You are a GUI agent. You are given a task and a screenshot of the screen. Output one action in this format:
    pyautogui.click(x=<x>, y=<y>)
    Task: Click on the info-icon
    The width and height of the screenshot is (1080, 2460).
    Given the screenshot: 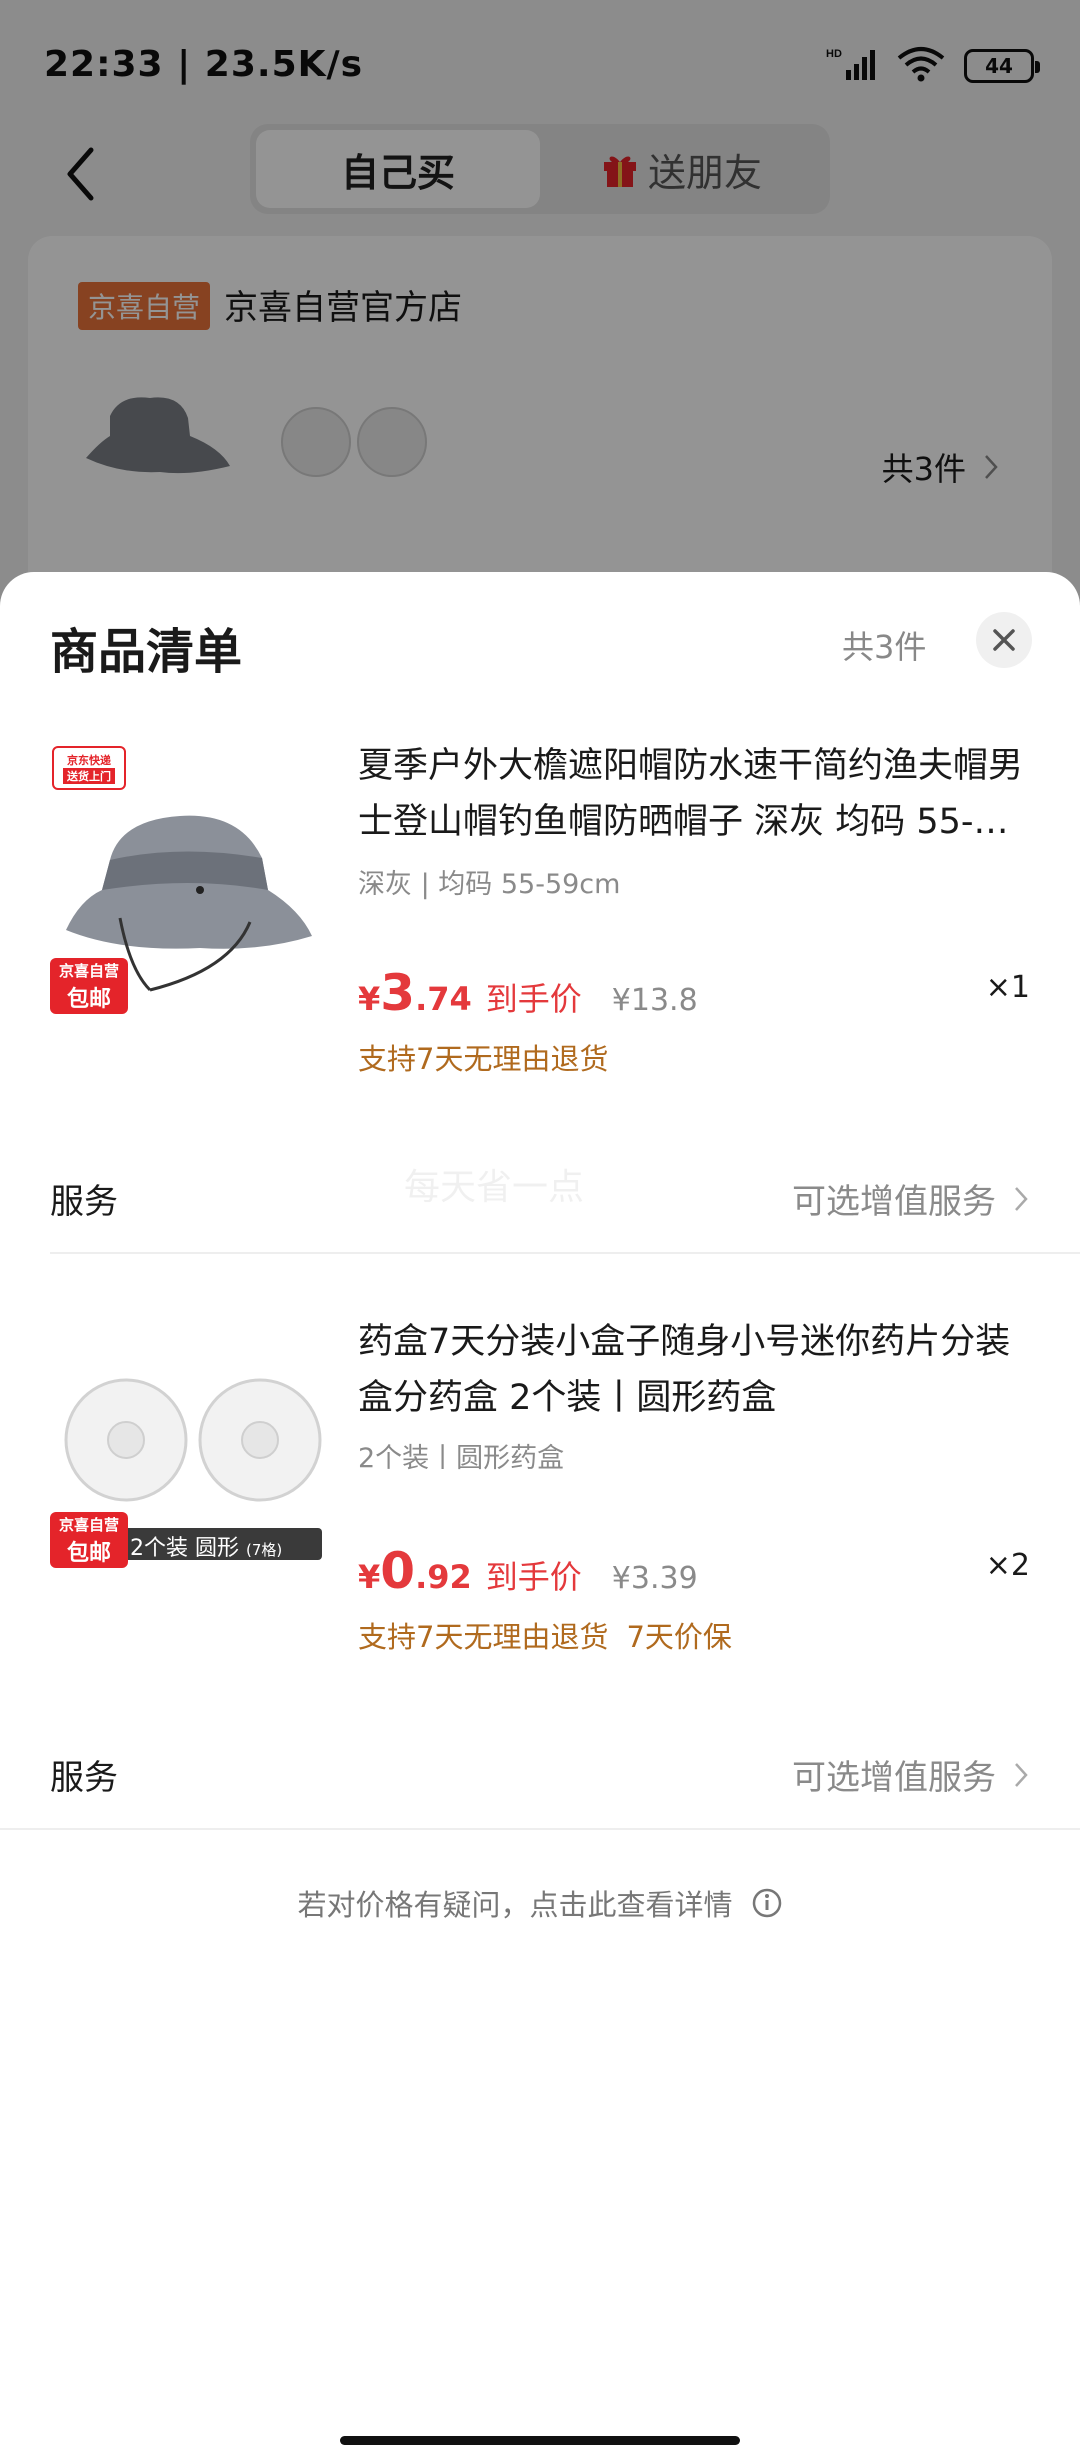 What is the action you would take?
    pyautogui.click(x=766, y=1903)
    